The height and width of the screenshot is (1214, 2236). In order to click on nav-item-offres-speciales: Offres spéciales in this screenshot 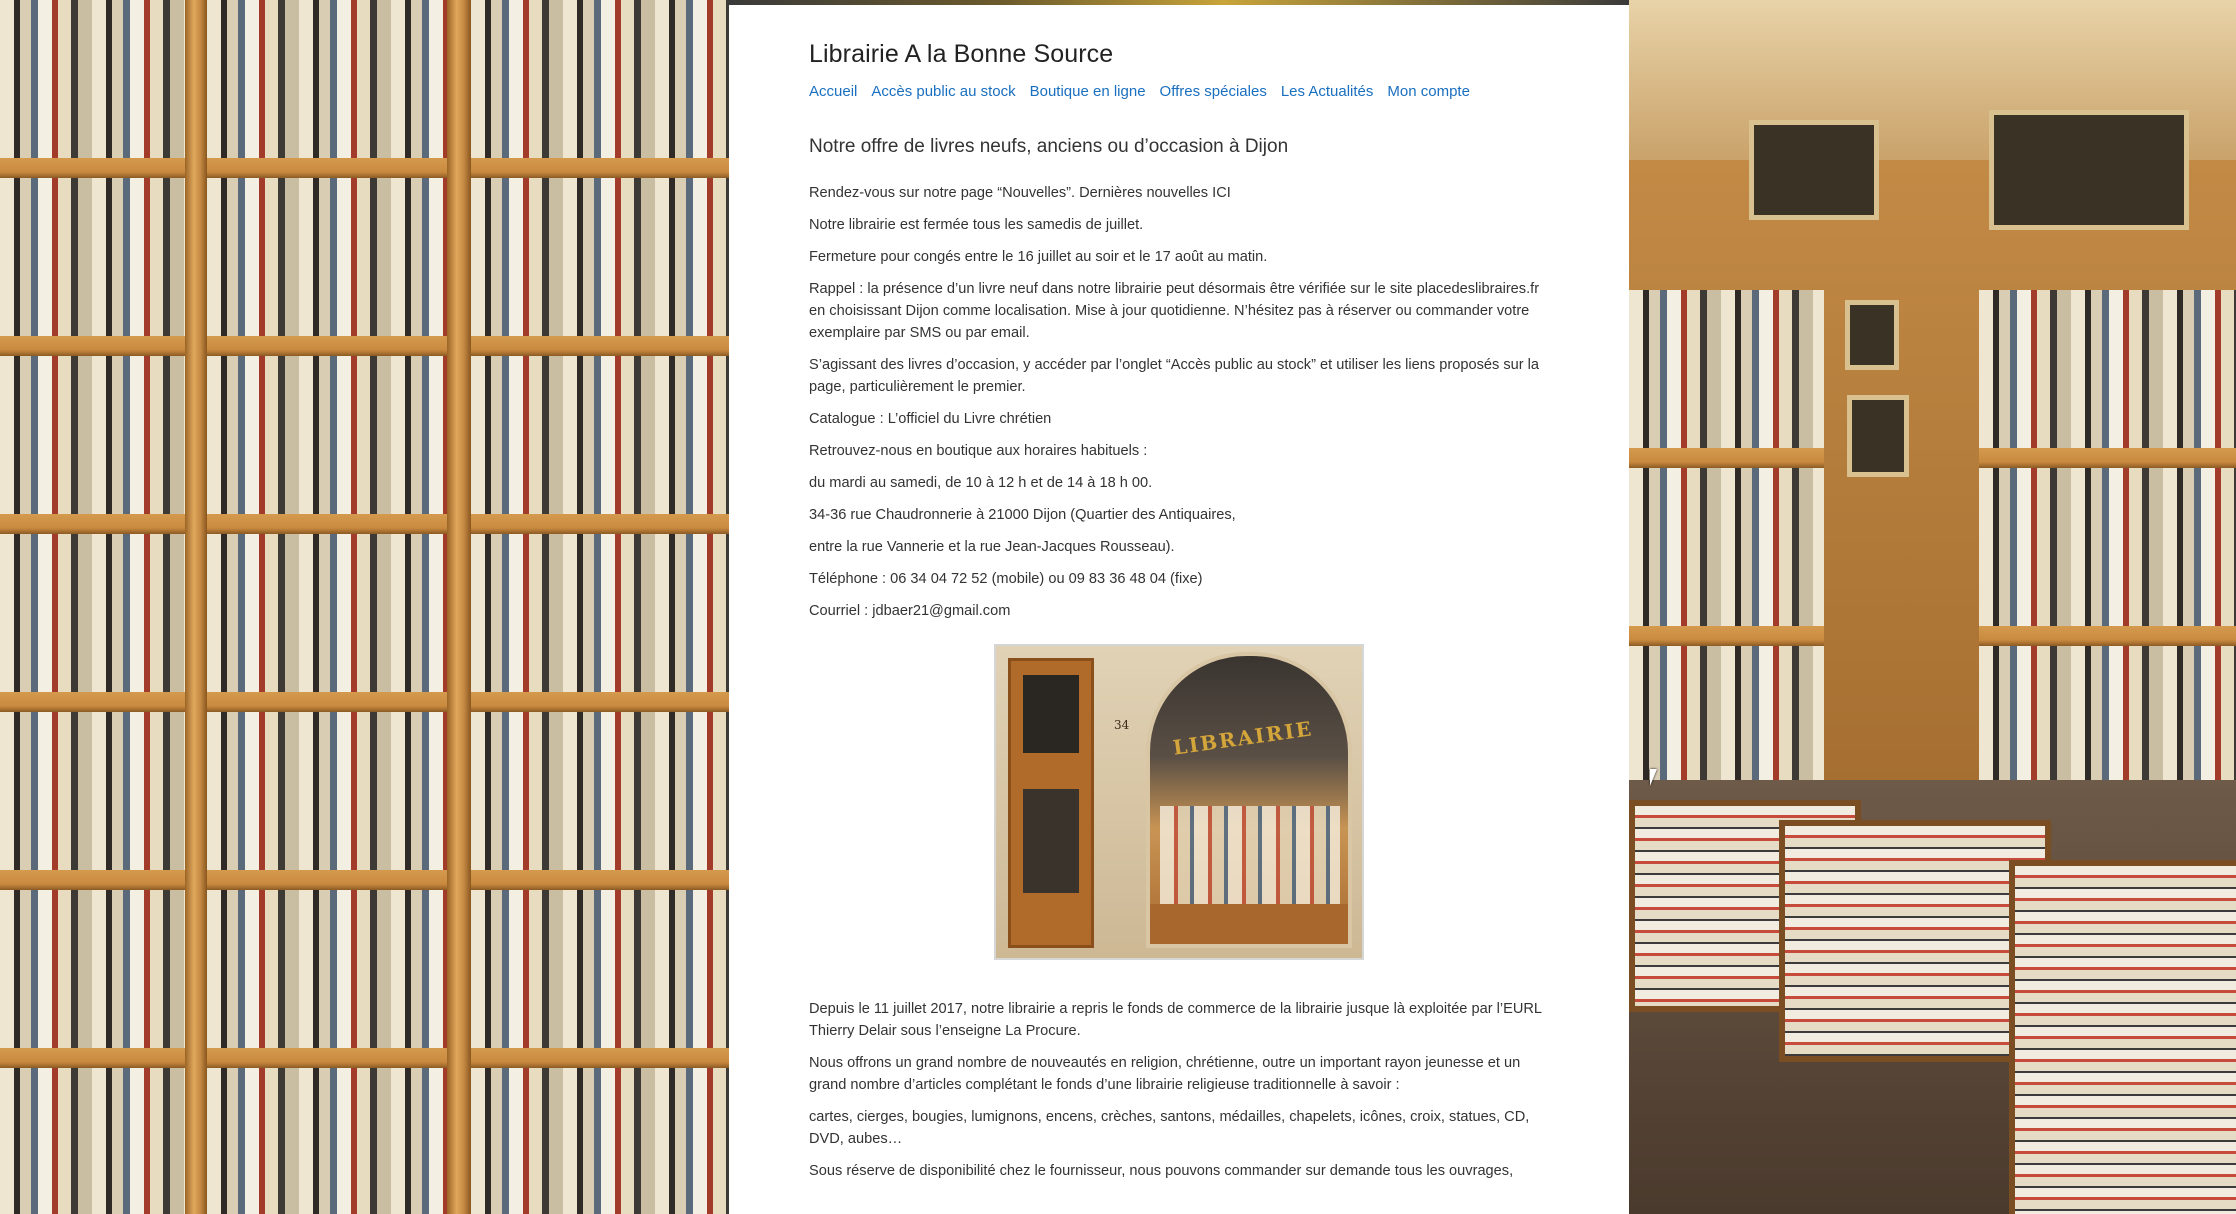, I will do `click(1213, 91)`.